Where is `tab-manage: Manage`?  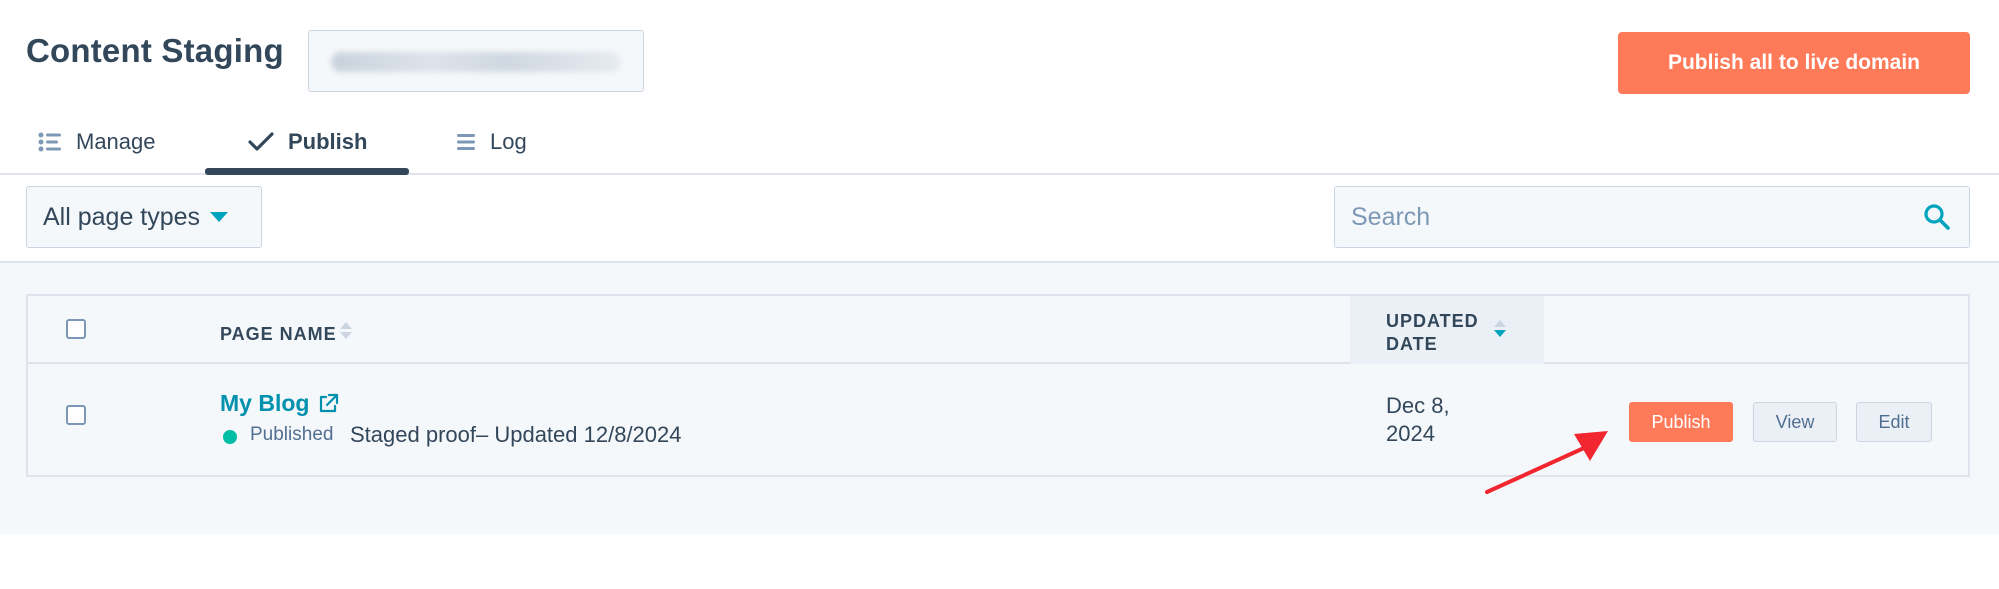
tab-manage: Manage is located at coordinates (97, 141).